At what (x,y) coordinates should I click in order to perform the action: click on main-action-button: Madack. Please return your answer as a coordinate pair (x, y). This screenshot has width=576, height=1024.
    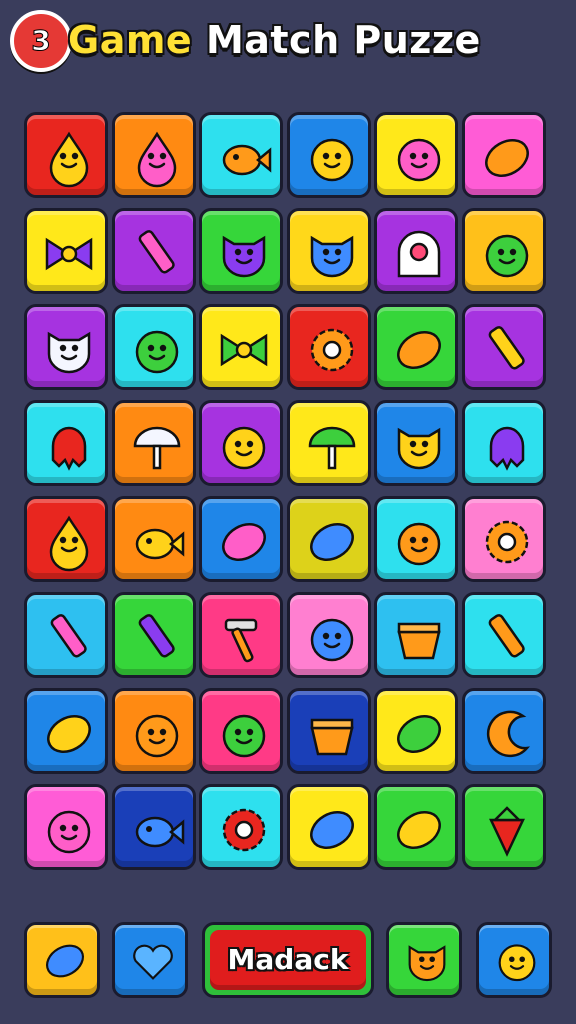
    Looking at the image, I should click on (288, 960).